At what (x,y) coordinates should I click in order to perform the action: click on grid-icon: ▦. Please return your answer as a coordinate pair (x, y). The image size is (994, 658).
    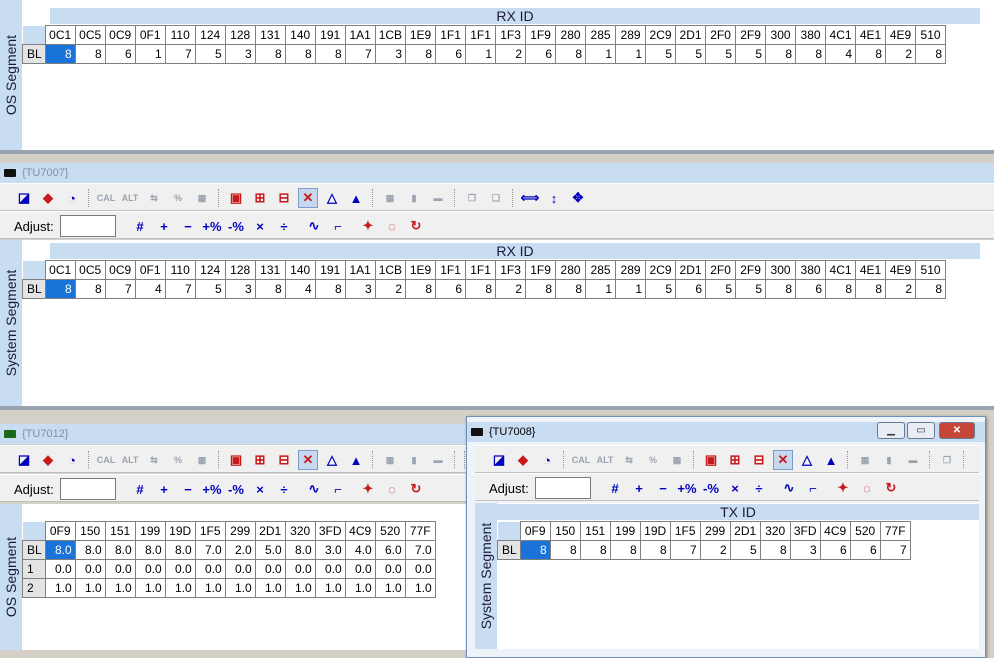
    Looking at the image, I should click on (865, 460).